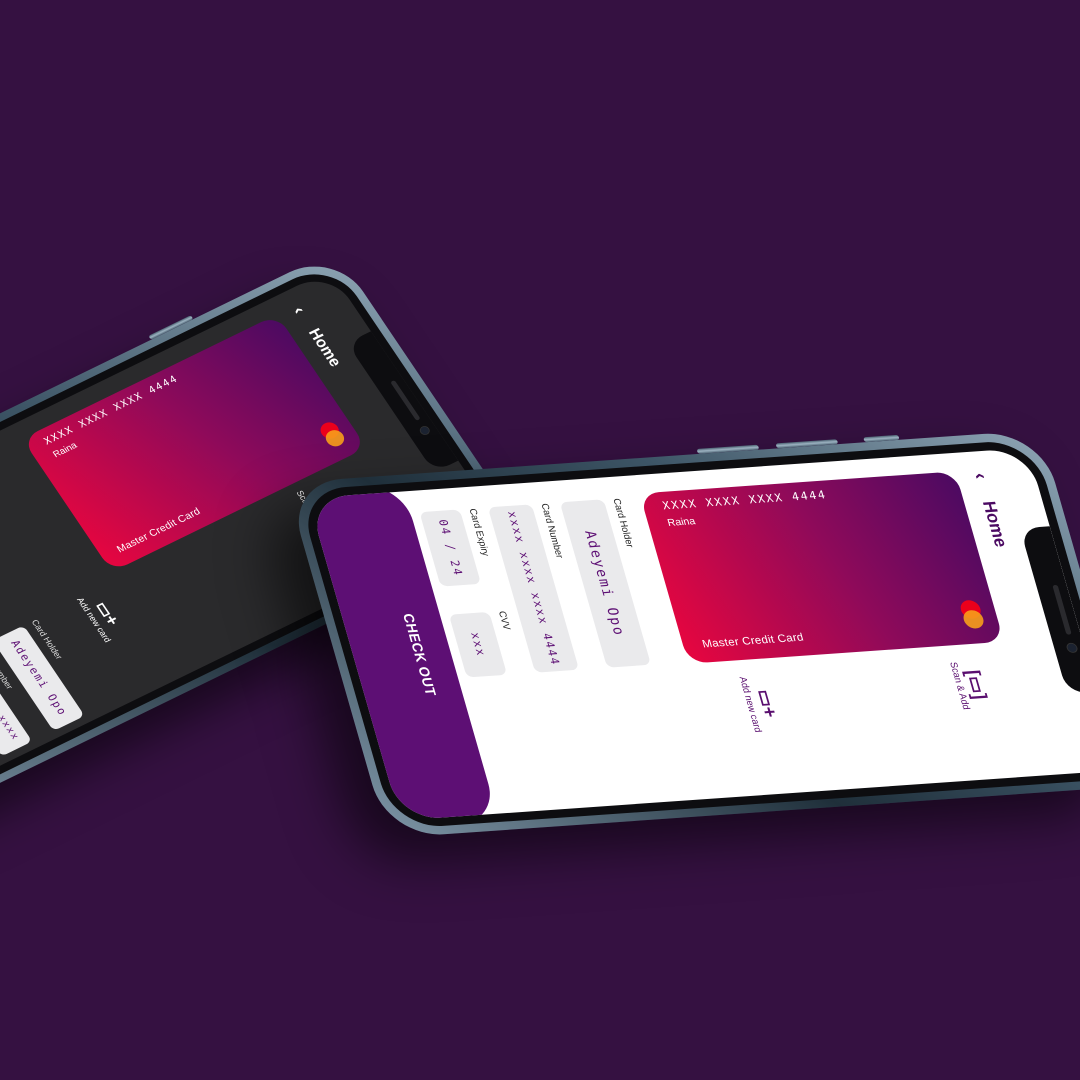 The width and height of the screenshot is (1080, 1080). Describe the element at coordinates (745, 500) in the screenshot. I see `card-number-masked: XXXX XXXX XXXX 4444` at that location.